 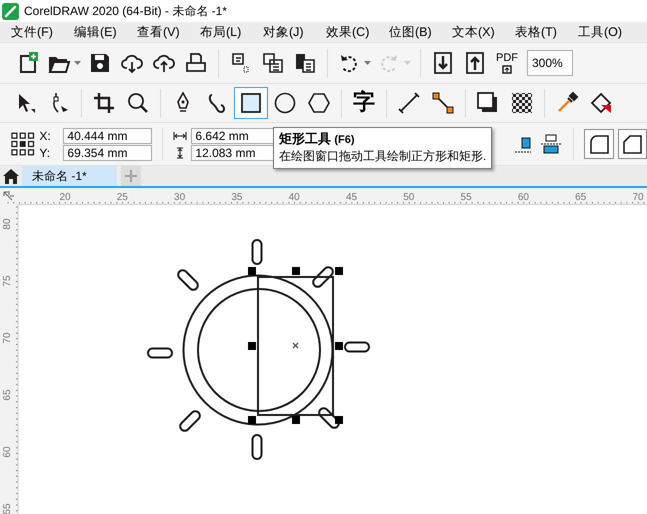 What do you see at coordinates (180, 197) in the screenshot?
I see `ruler-number: 30` at bounding box center [180, 197].